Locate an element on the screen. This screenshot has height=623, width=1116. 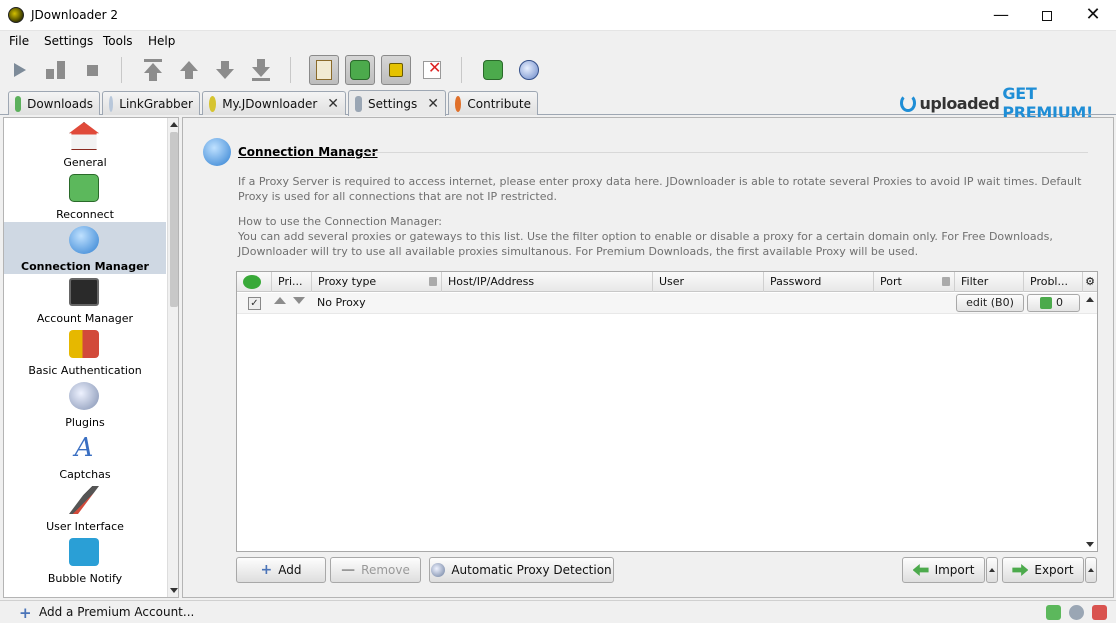
sidebar-item-connection-manager: Connection Manager is located at coordinates (85, 248).